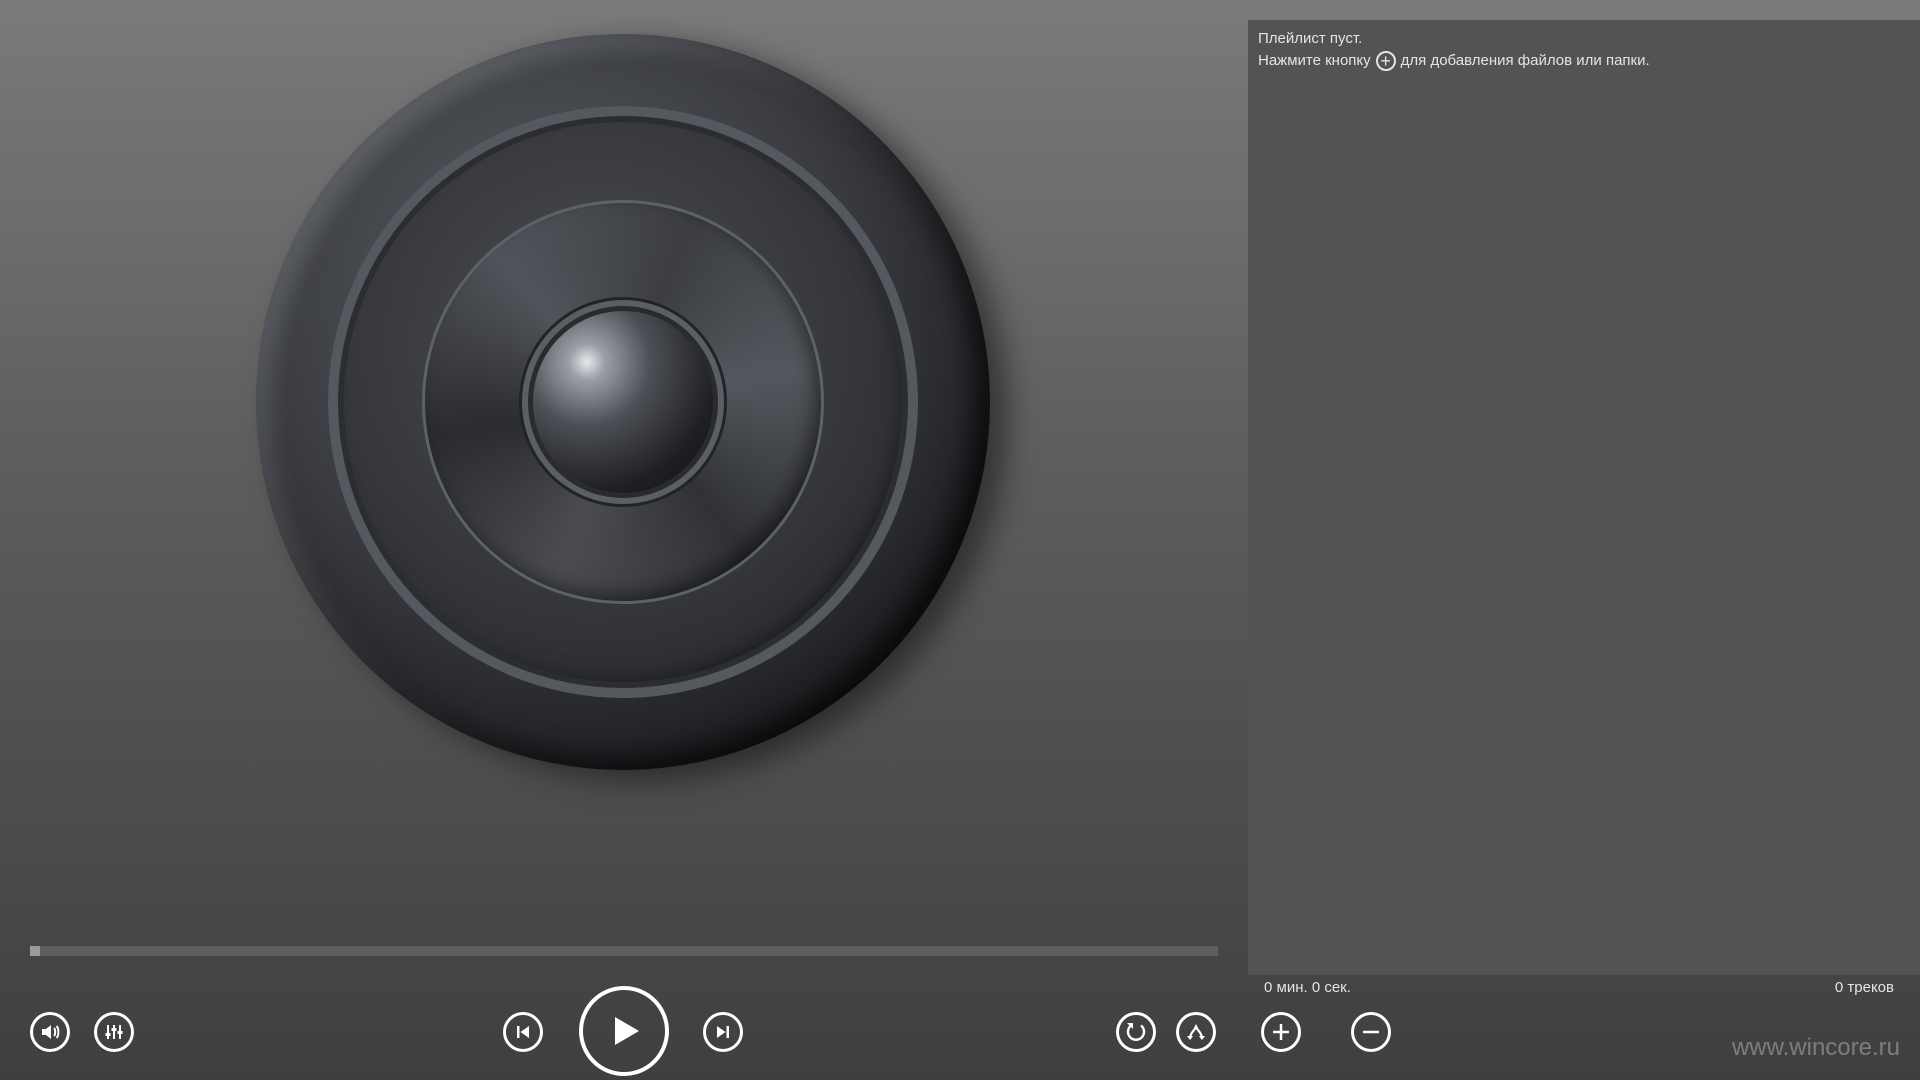  I want to click on speaker-dome, so click(623, 402).